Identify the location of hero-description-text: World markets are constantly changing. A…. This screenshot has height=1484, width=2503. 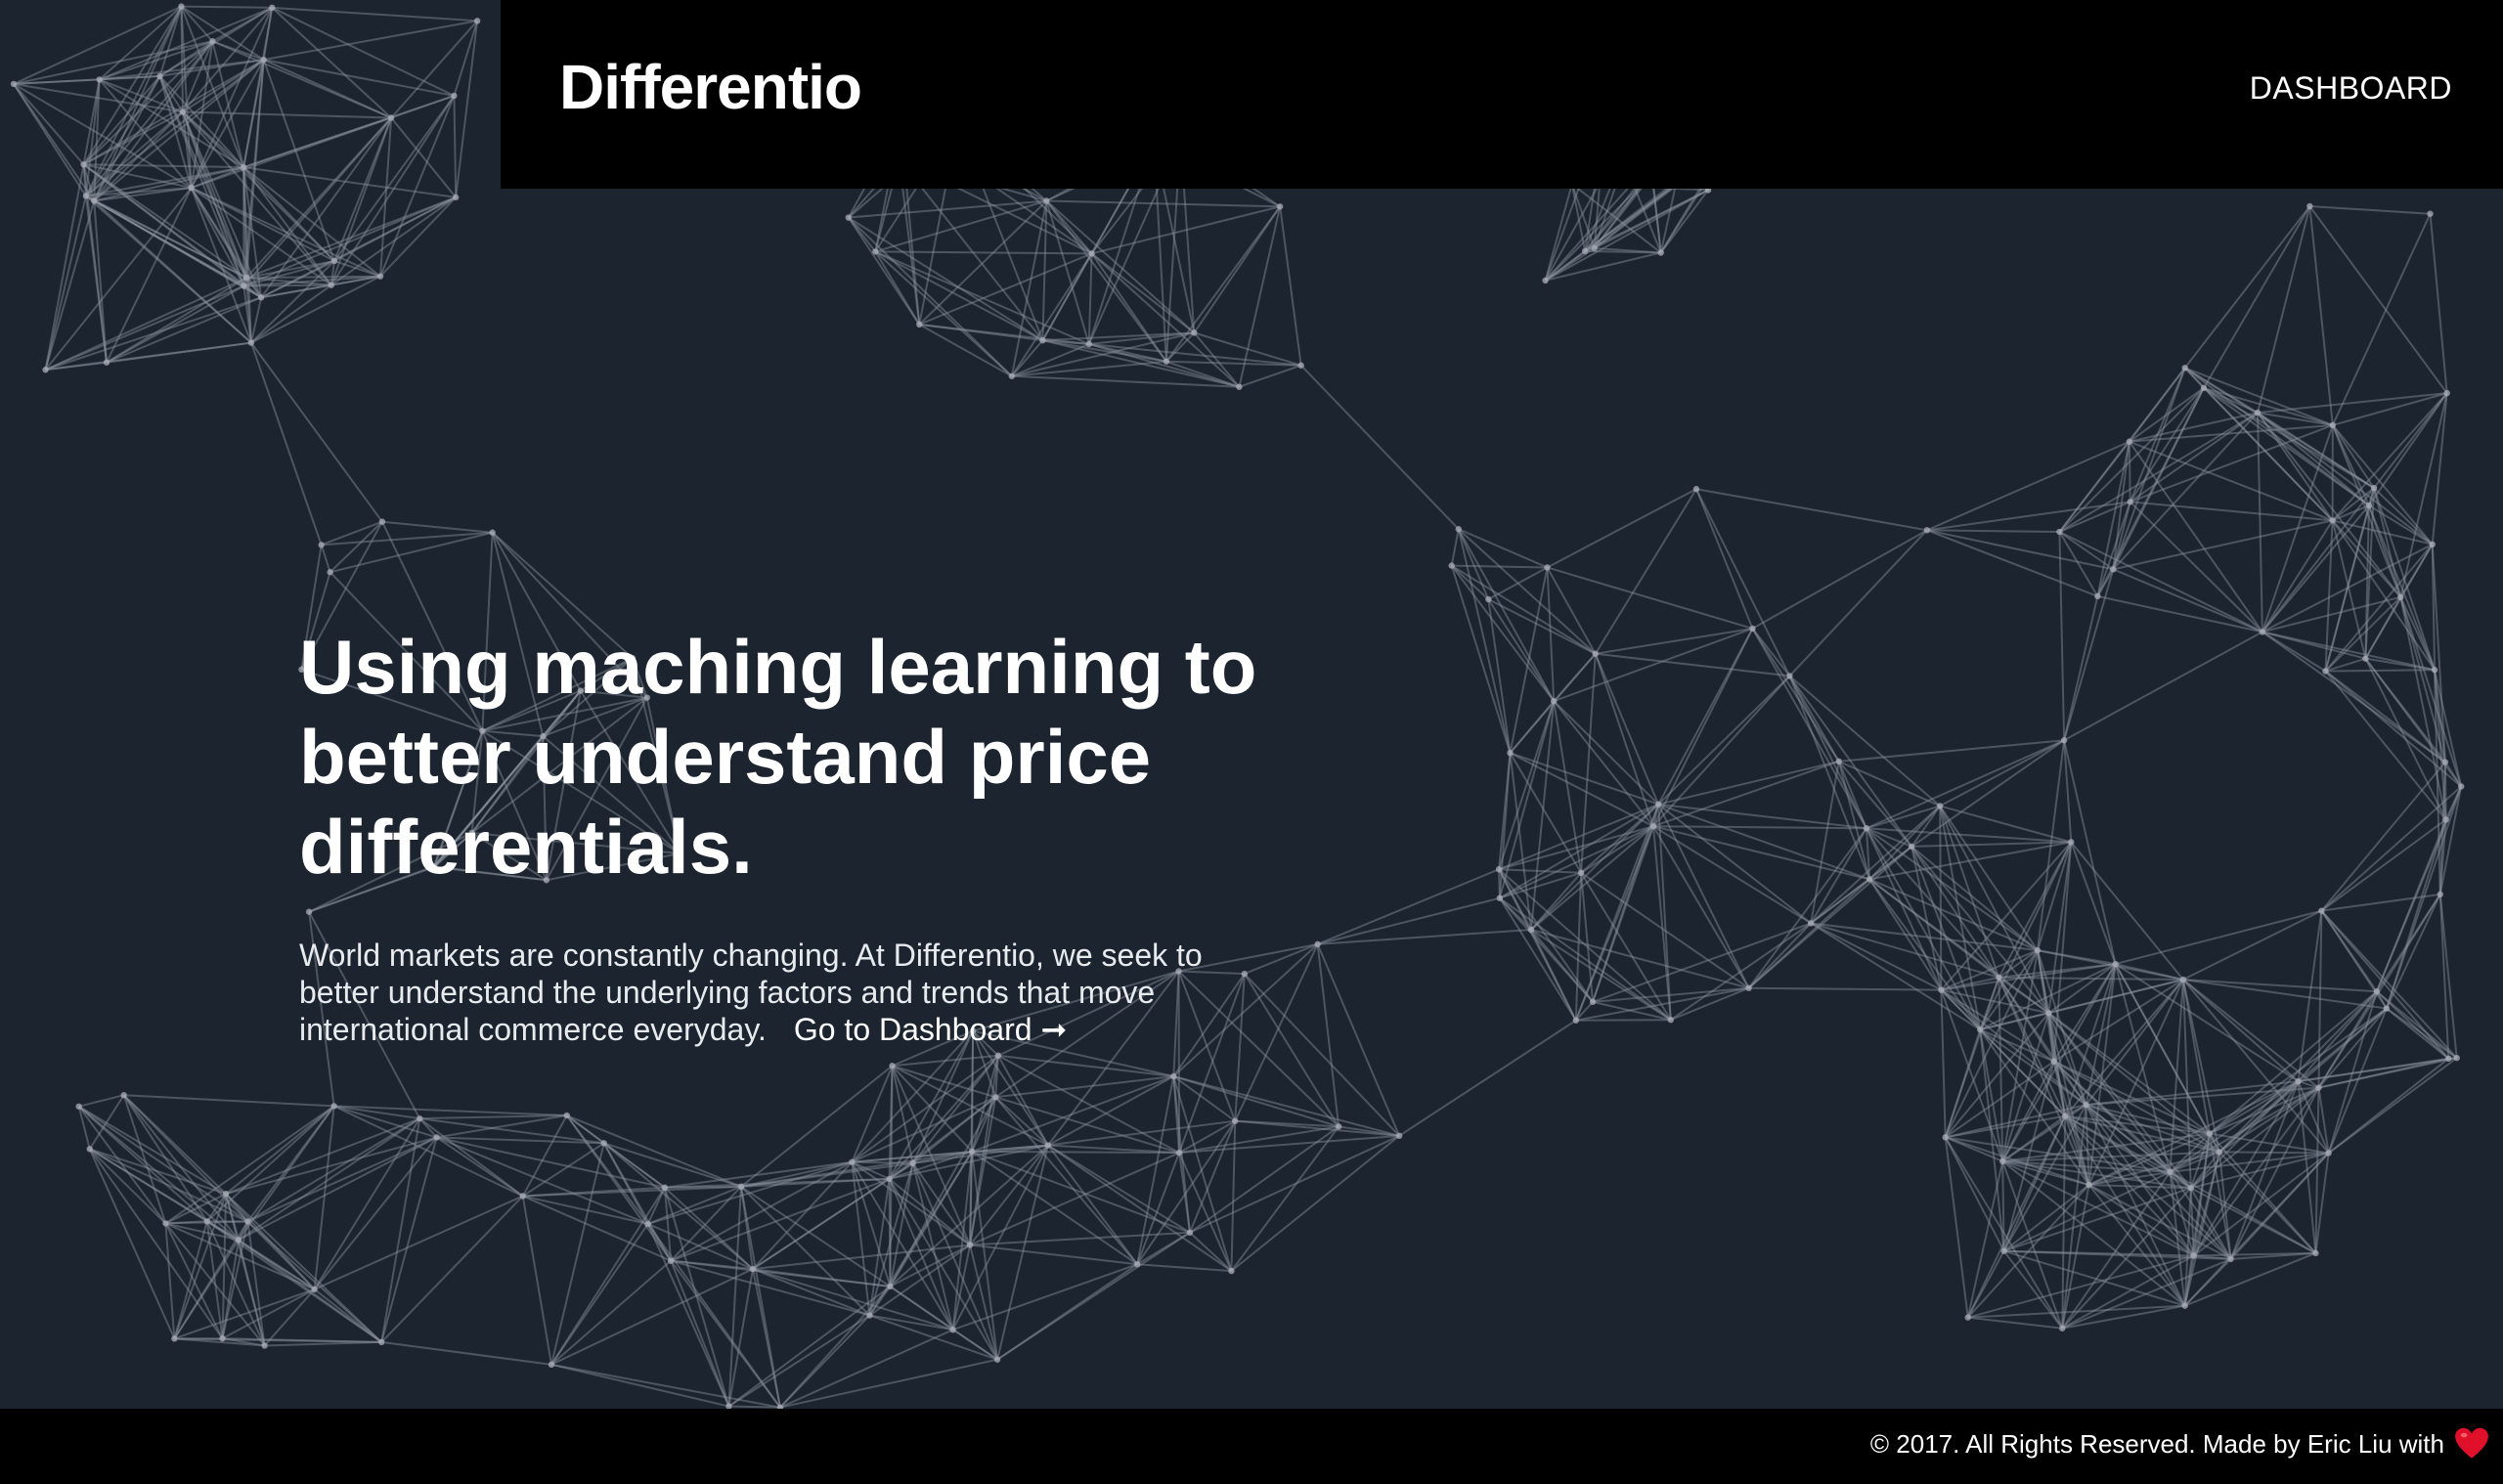
(751, 992).